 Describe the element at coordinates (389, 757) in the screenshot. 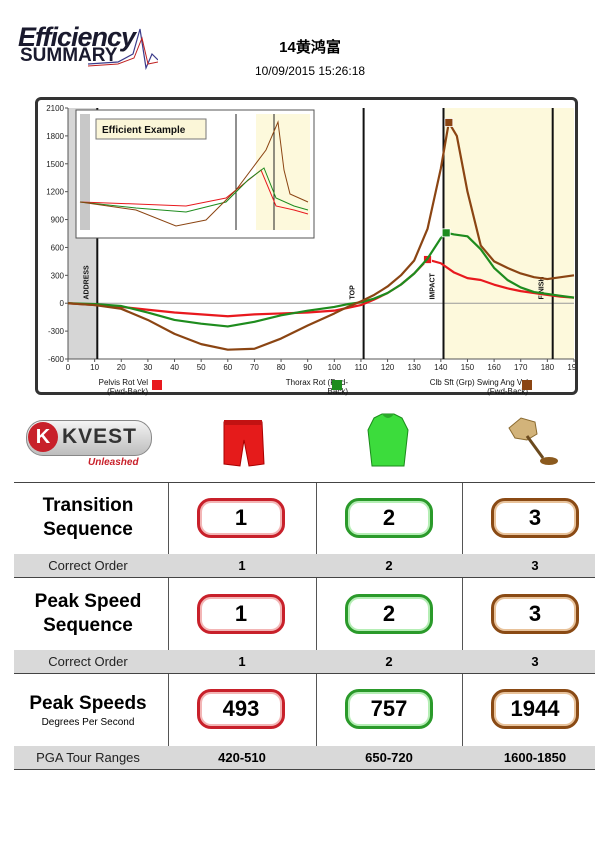

I see `pga-range-thorax: 650-720` at that location.